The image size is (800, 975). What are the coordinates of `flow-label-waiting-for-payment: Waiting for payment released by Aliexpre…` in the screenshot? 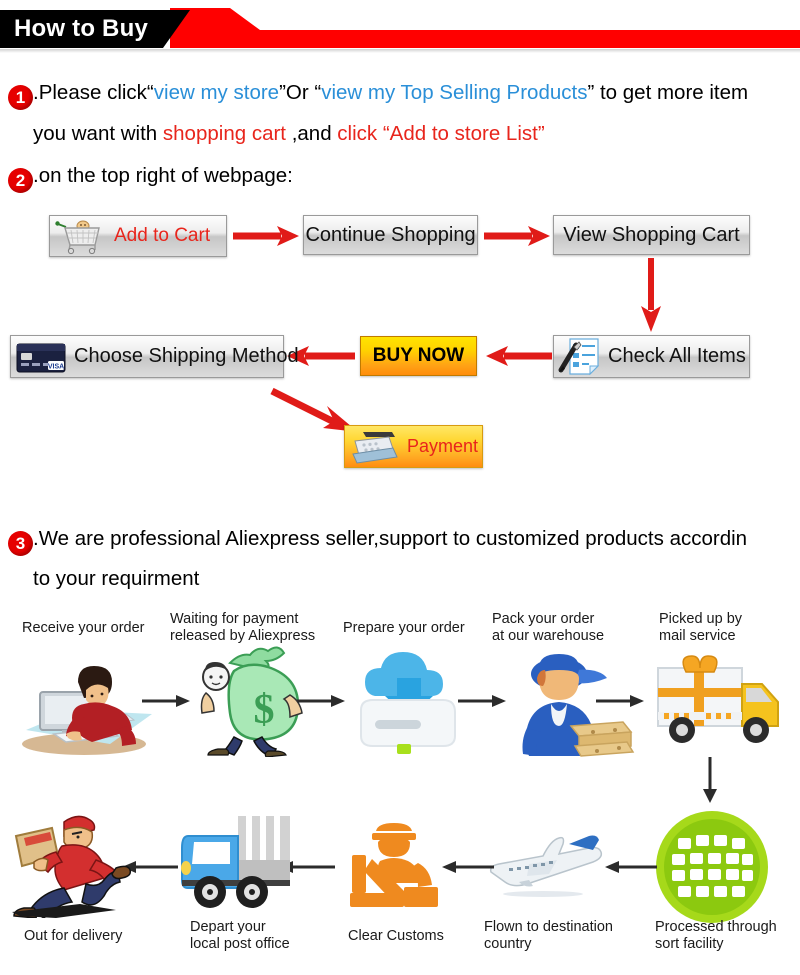 It's located at (243, 627).